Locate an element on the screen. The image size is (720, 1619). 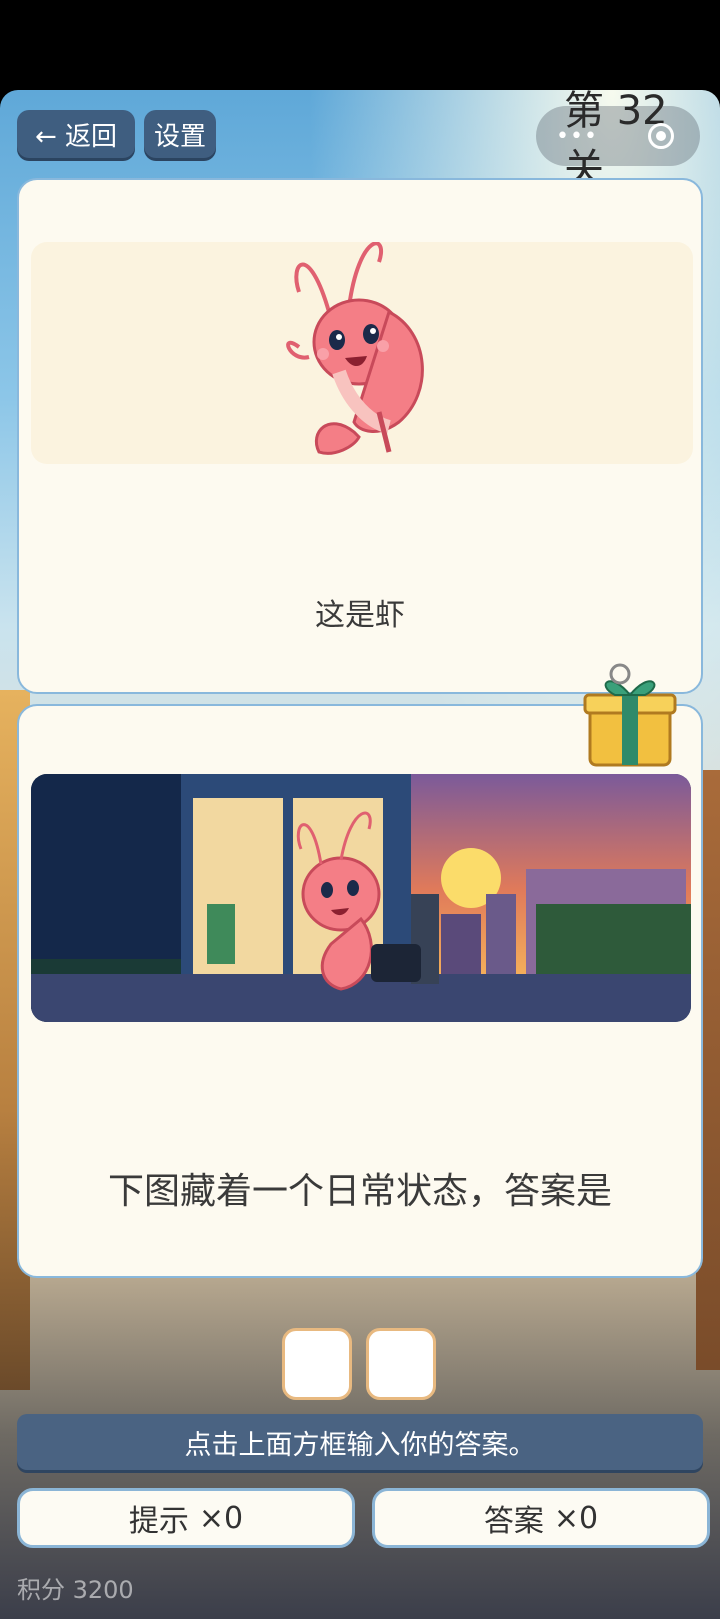
hint-button: 提示 ×0 is located at coordinates (186, 1518).